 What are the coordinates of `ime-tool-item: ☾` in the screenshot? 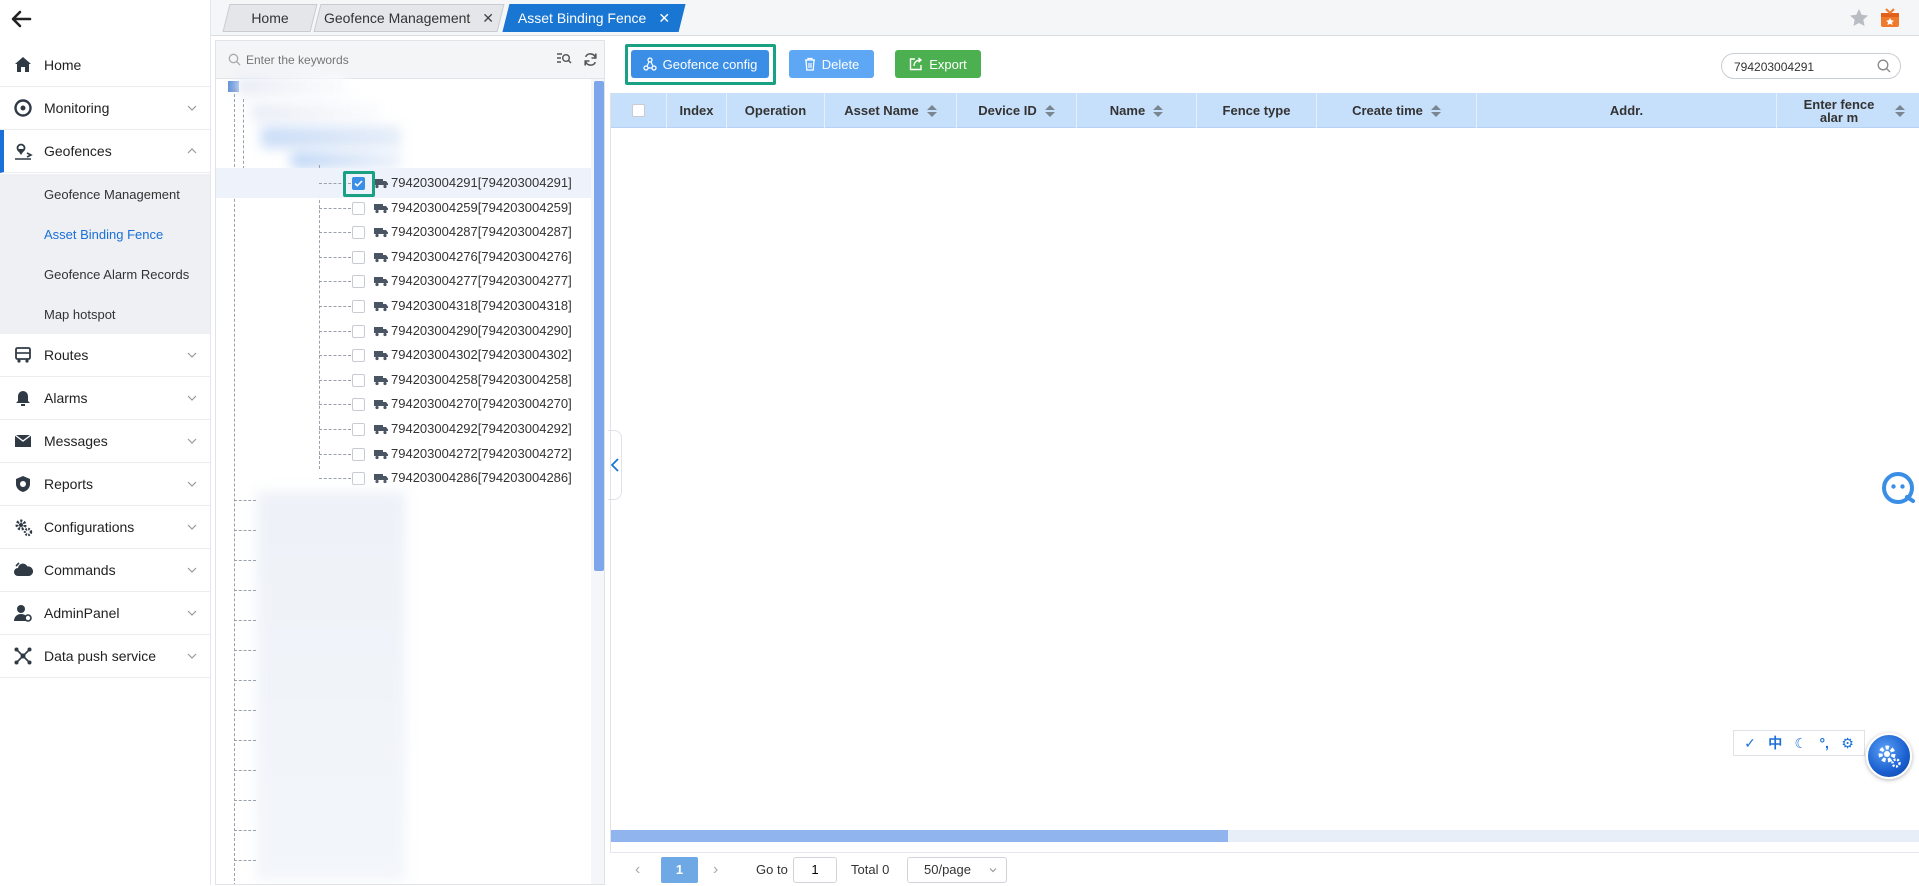 It's located at (1801, 743).